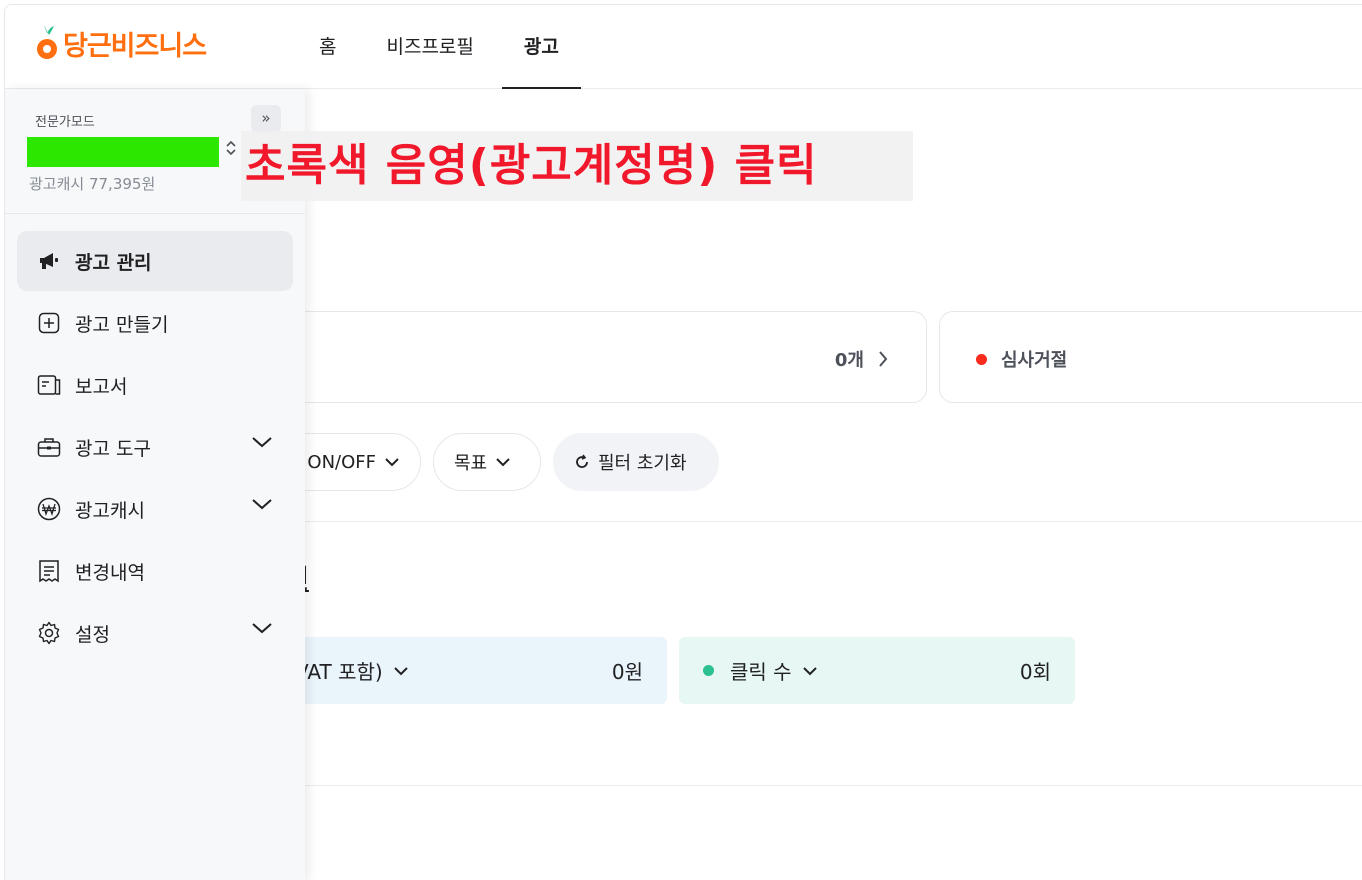 Image resolution: width=1362 pixels, height=880 pixels. Describe the element at coordinates (456, 670) in the screenshot. I see `metric-cost: VAT 포함) 0원` at that location.